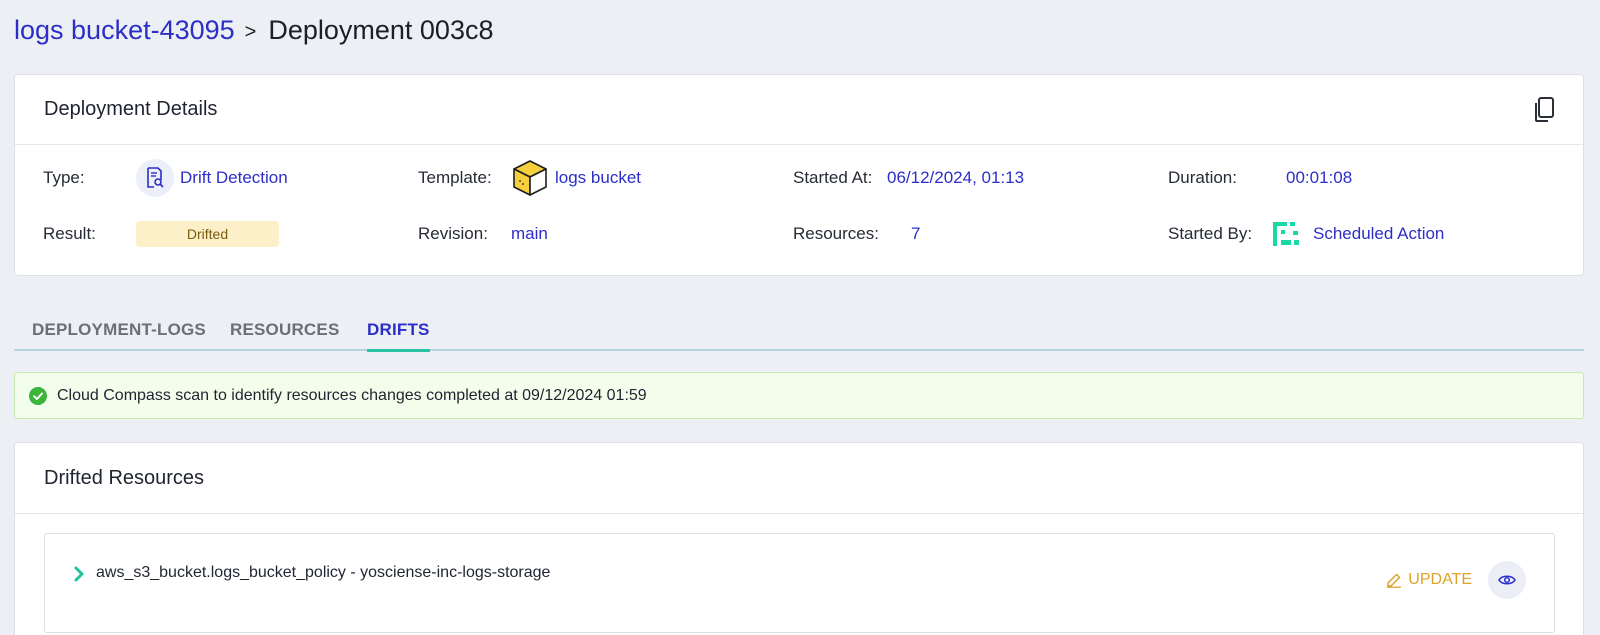 The width and height of the screenshot is (1600, 635). I want to click on resources-field: Resources:, so click(836, 234).